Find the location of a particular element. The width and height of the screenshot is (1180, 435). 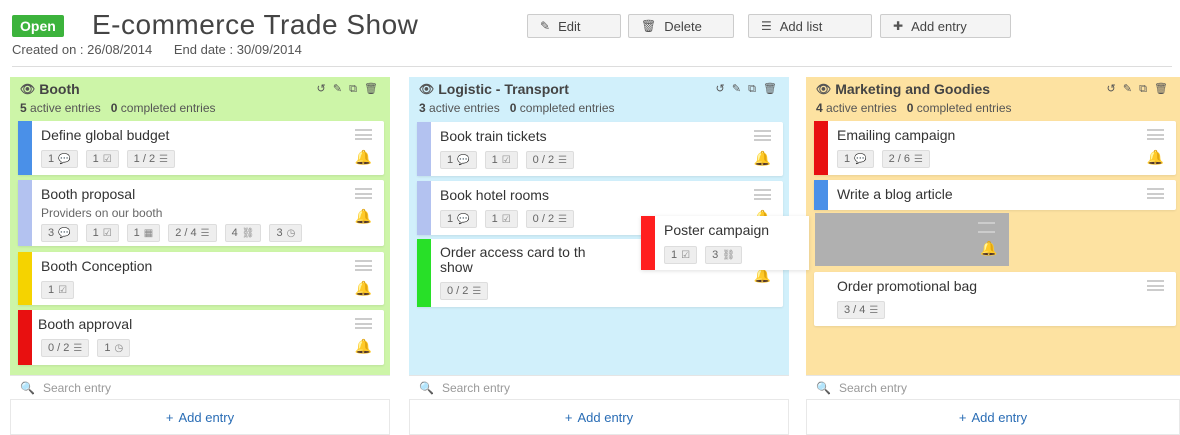

entry-card: Write a blog article is located at coordinates (995, 195).